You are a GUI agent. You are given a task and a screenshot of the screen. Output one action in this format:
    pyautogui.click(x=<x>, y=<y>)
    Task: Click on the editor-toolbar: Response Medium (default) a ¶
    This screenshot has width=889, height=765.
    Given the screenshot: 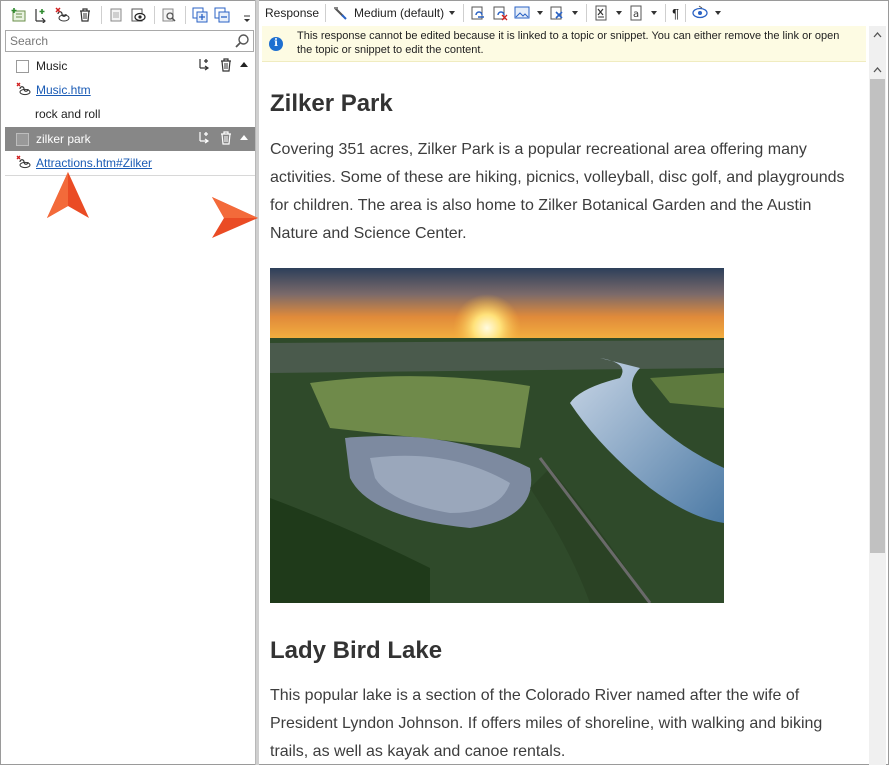 What is the action you would take?
    pyautogui.click(x=573, y=13)
    